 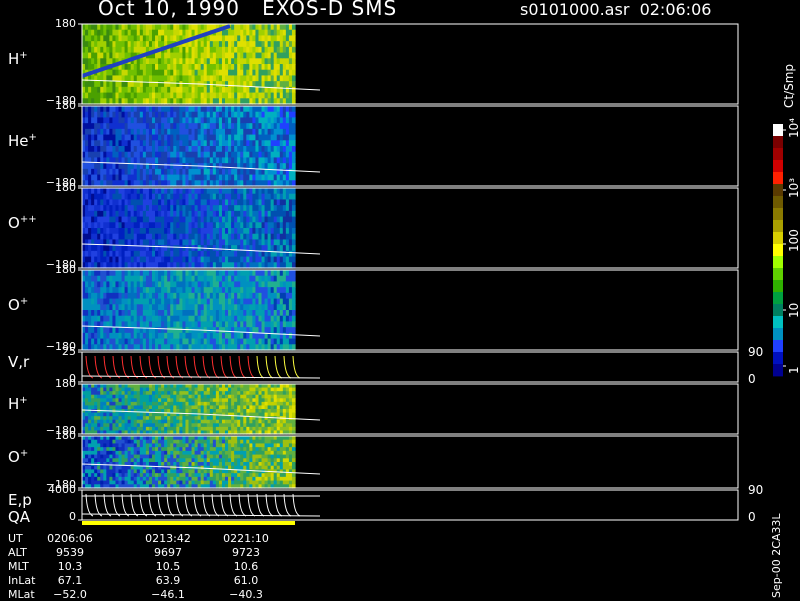 I want to click on panel-label-he: He+, so click(x=22, y=141).